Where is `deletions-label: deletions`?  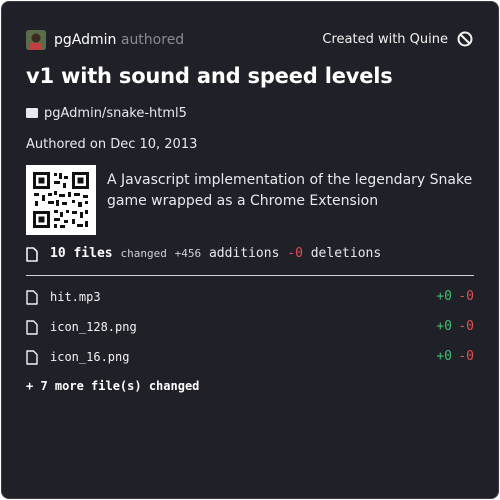
deletions-label: deletions is located at coordinates (346, 253).